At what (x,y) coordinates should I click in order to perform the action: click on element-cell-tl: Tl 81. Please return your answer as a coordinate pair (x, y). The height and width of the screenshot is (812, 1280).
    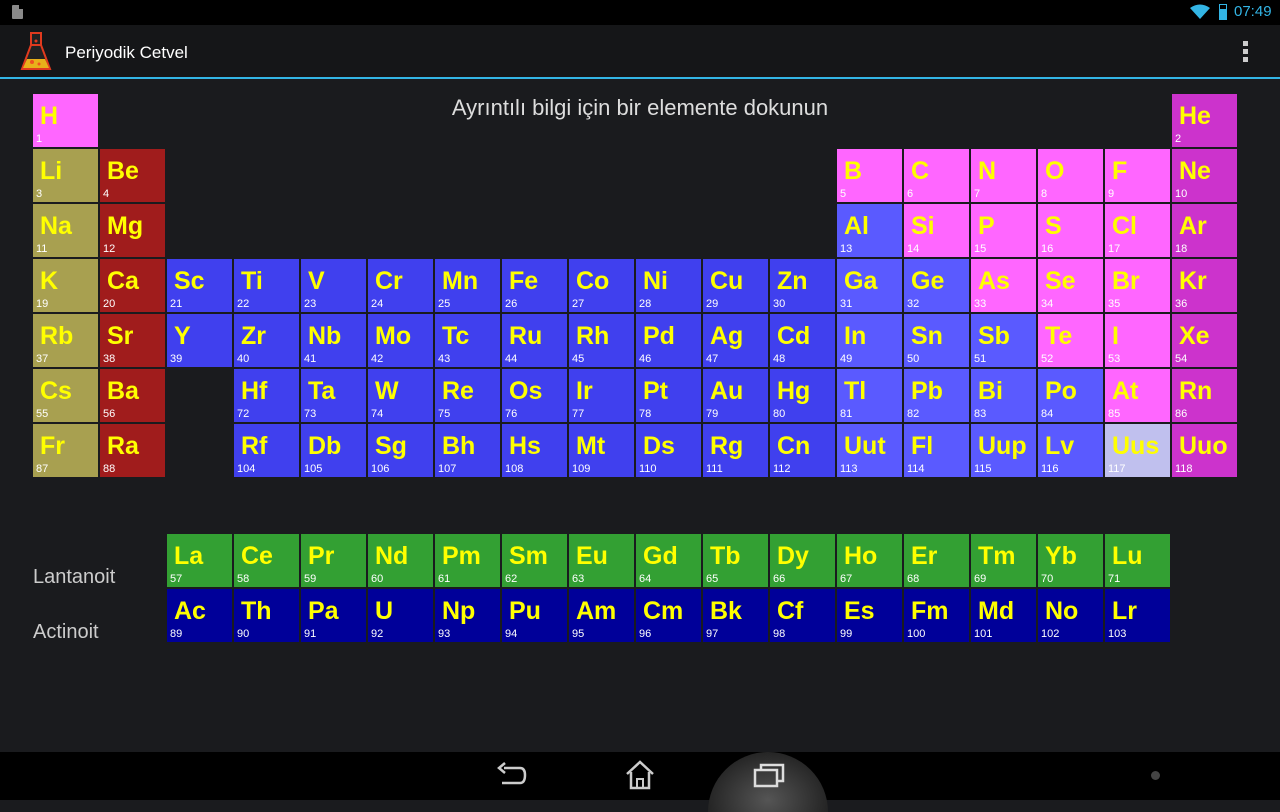
    Looking at the image, I should click on (869, 395).